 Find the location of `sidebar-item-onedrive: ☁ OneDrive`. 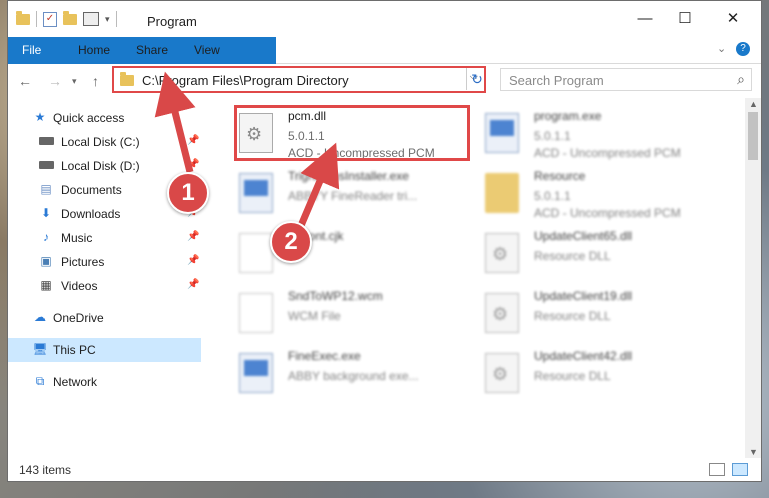

sidebar-item-onedrive: ☁ OneDrive is located at coordinates (104, 318).